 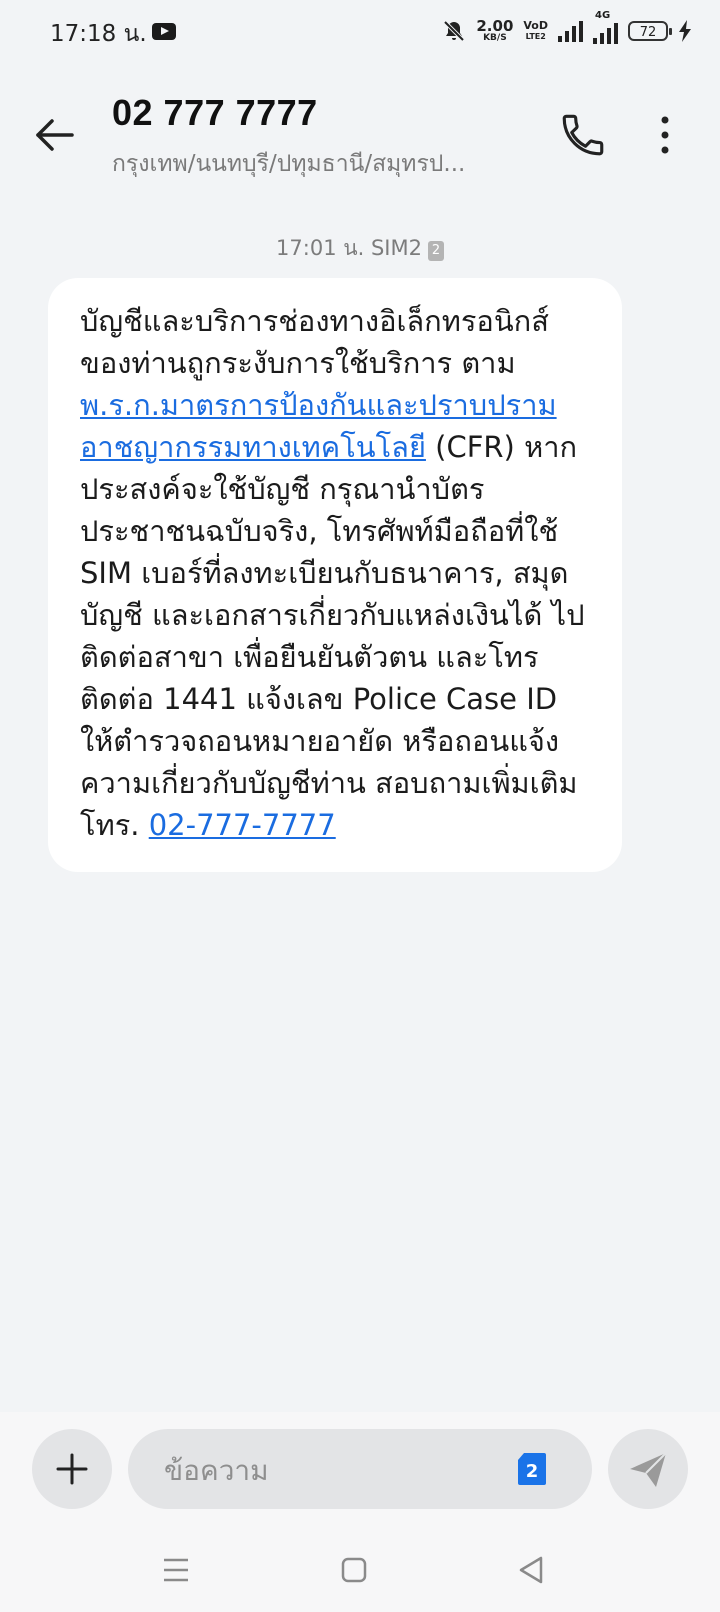 I want to click on phone-icon, so click(x=583, y=135).